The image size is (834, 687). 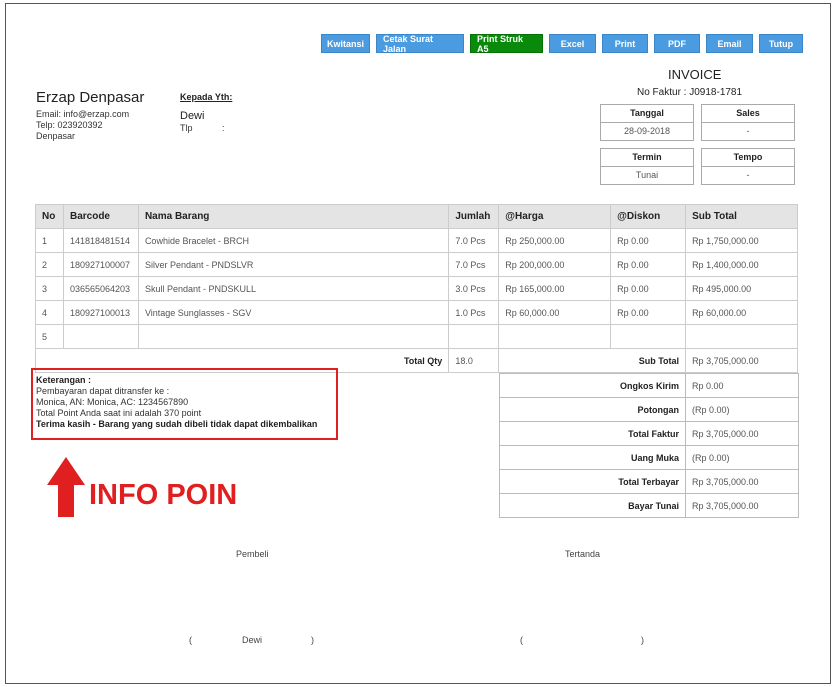 I want to click on tanggal-label: Tanggal, so click(x=647, y=114).